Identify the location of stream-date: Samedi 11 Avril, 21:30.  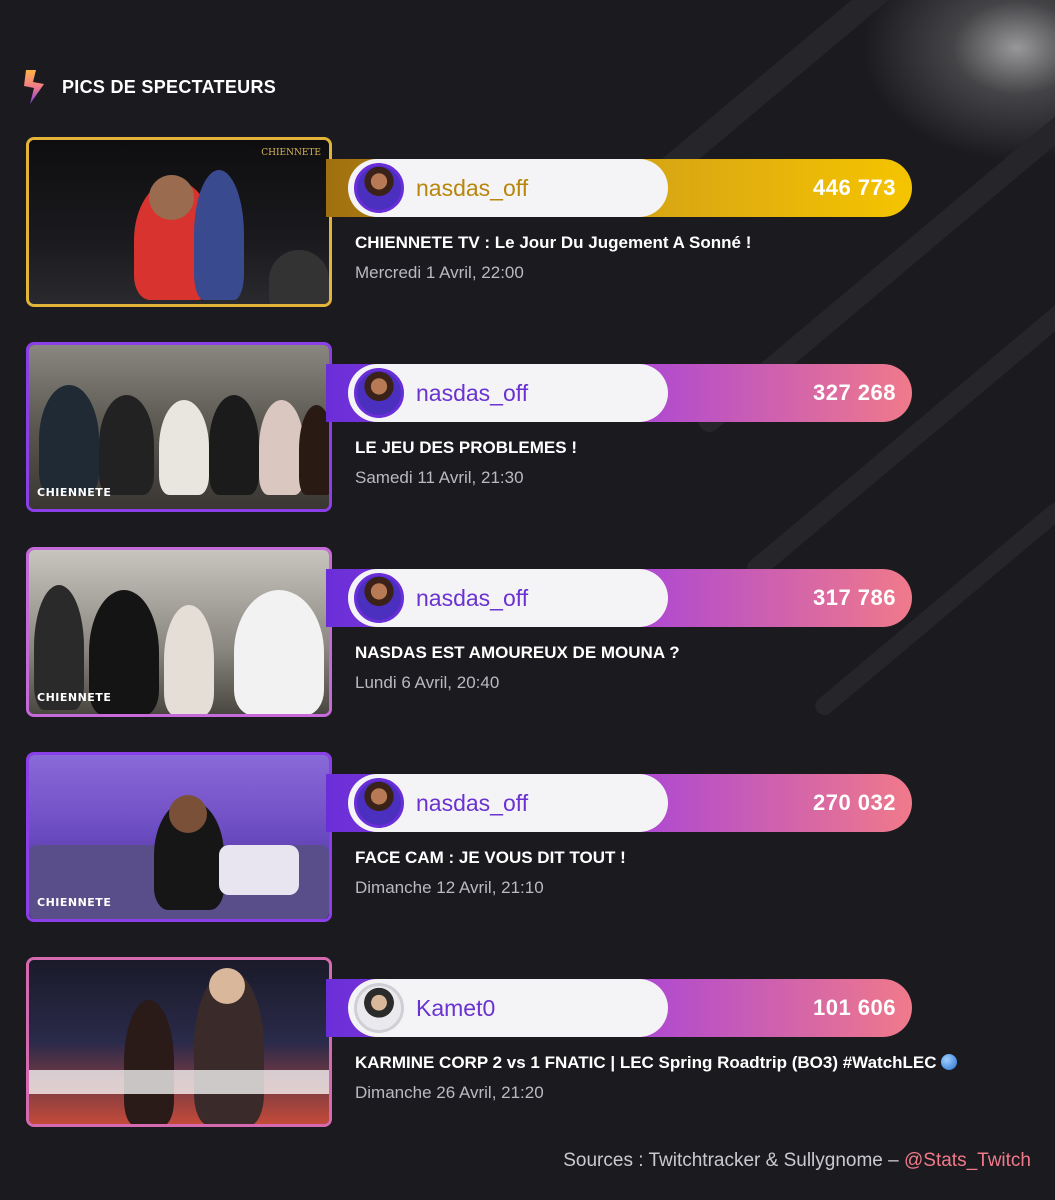
(439, 477).